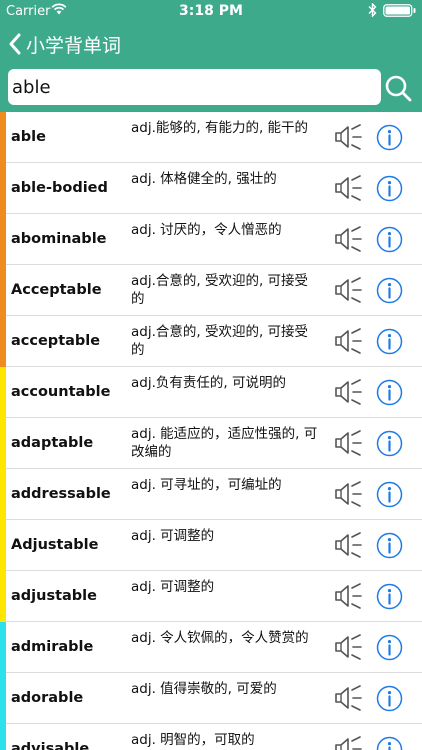 The image size is (422, 750). I want to click on word-row: Acceptable adj.合意的, 受欢迎的, 可接受的, so click(211, 290).